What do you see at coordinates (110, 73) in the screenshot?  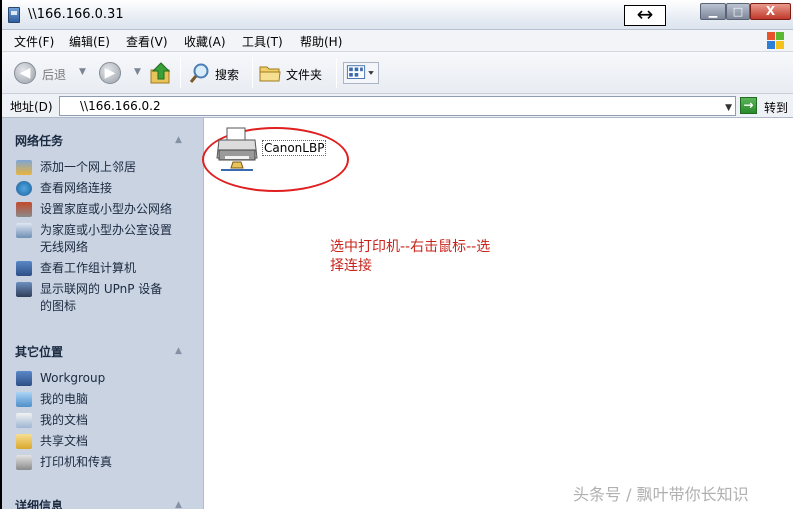 I see `forward-arrow-icon: ▶` at bounding box center [110, 73].